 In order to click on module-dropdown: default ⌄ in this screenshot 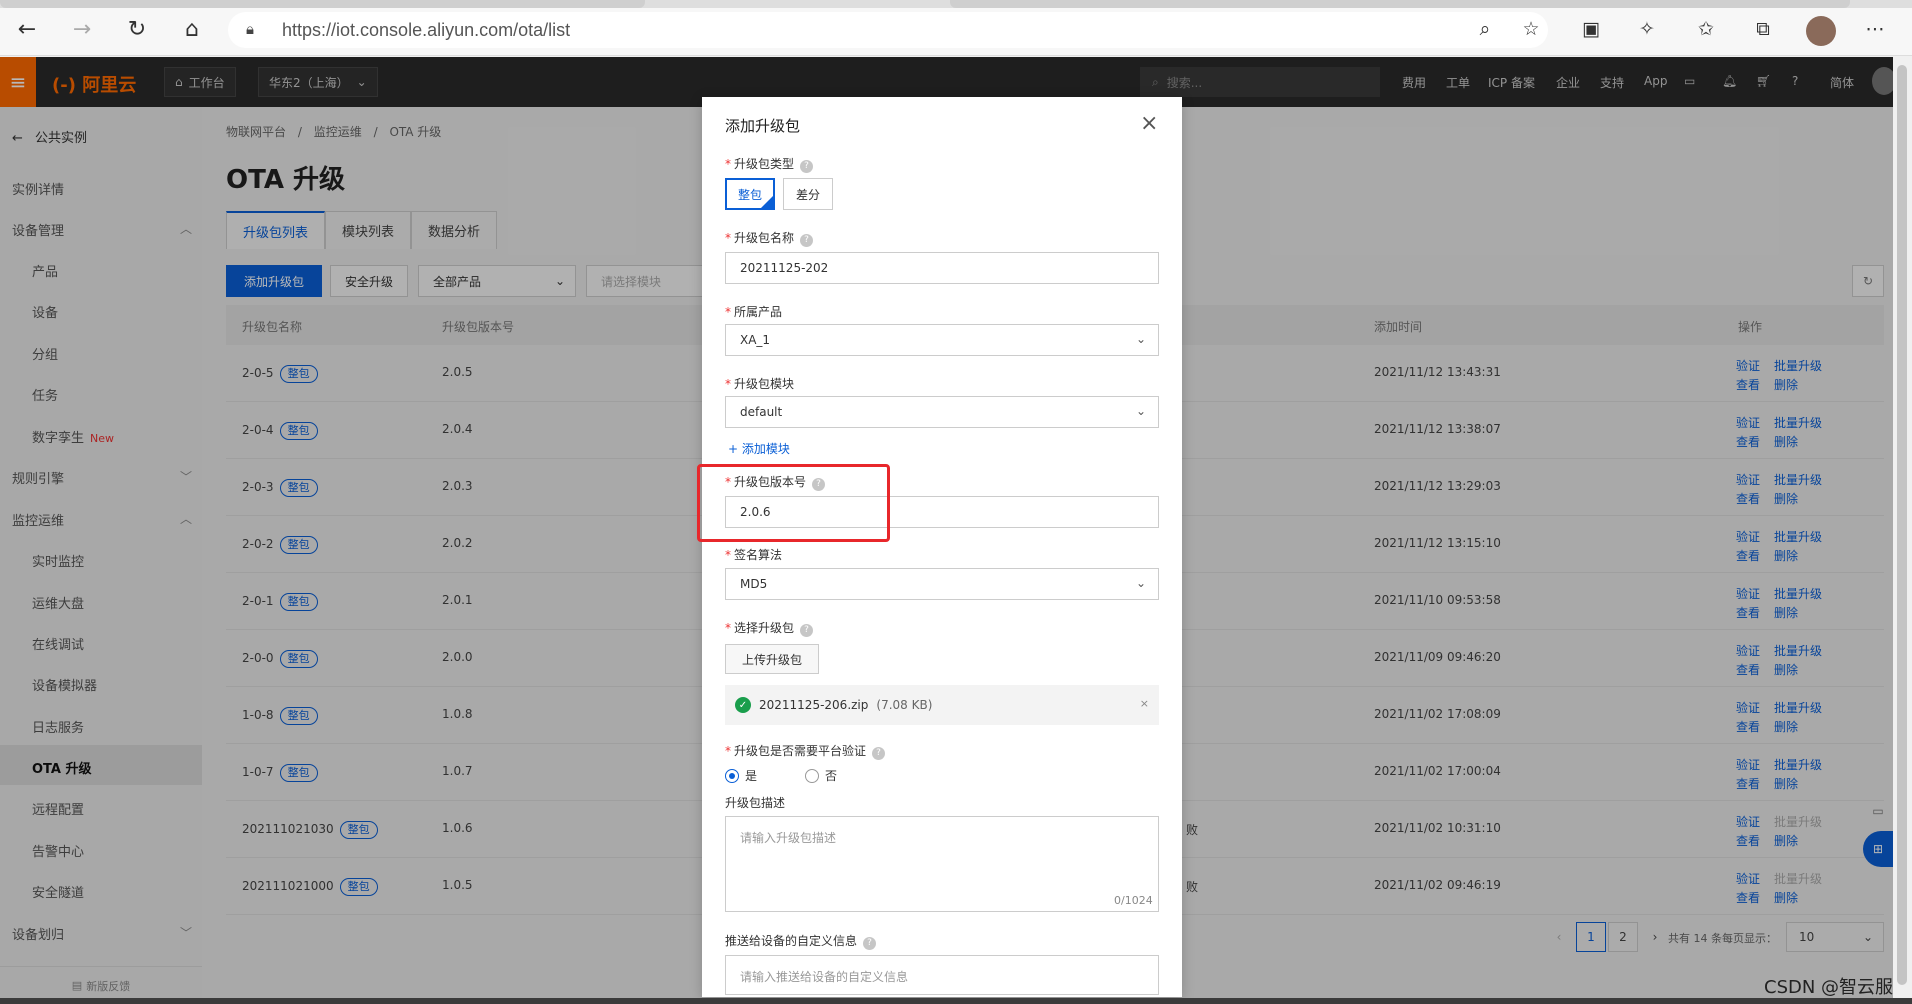, I will do `click(942, 412)`.